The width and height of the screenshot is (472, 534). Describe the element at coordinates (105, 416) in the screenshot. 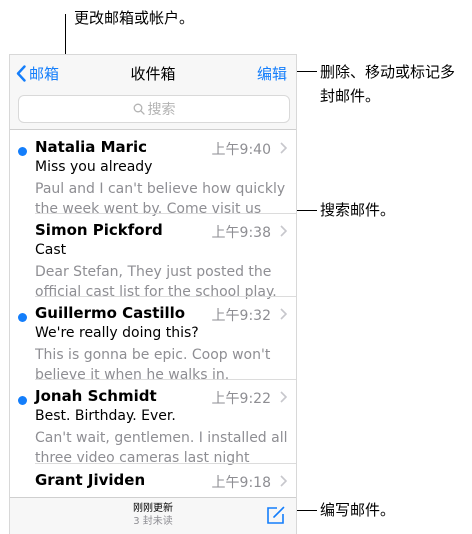

I see `message-subject: Best. Birthday. Ever.` at that location.